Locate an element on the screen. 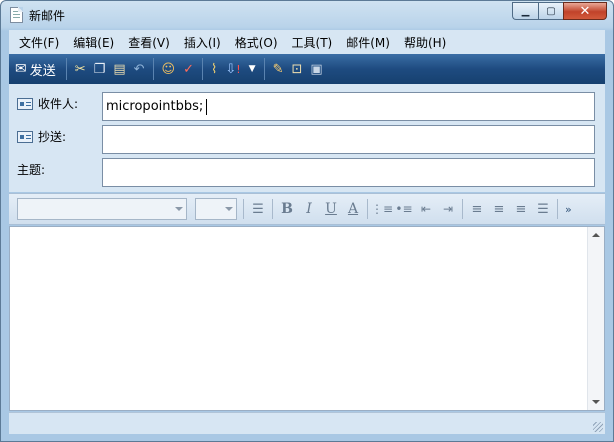  numbered-list-icon: ⋮≡ is located at coordinates (382, 209).